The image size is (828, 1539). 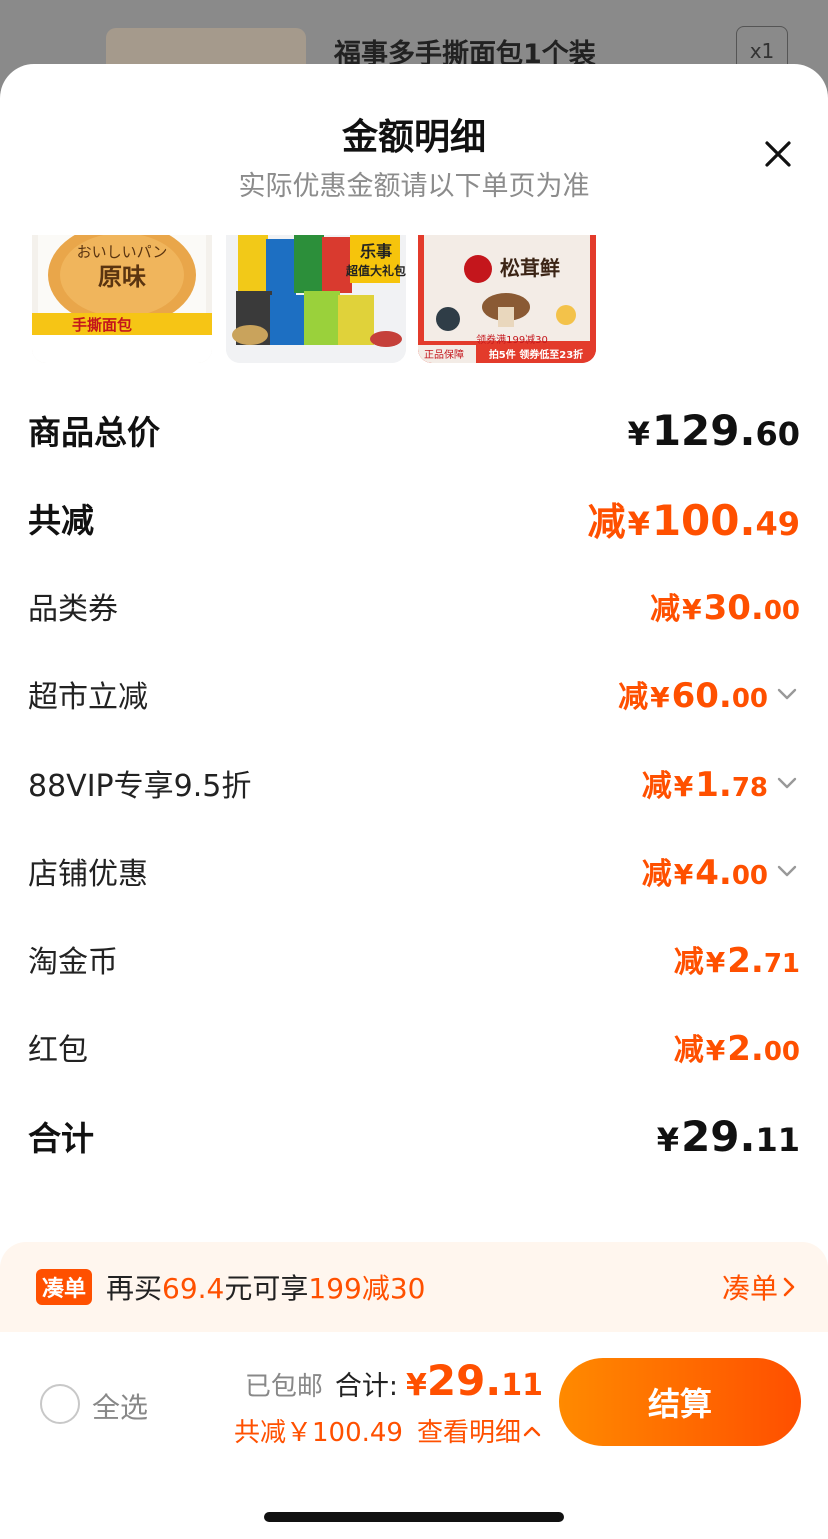 I want to click on select-all-label: 全选, so click(x=120, y=1406).